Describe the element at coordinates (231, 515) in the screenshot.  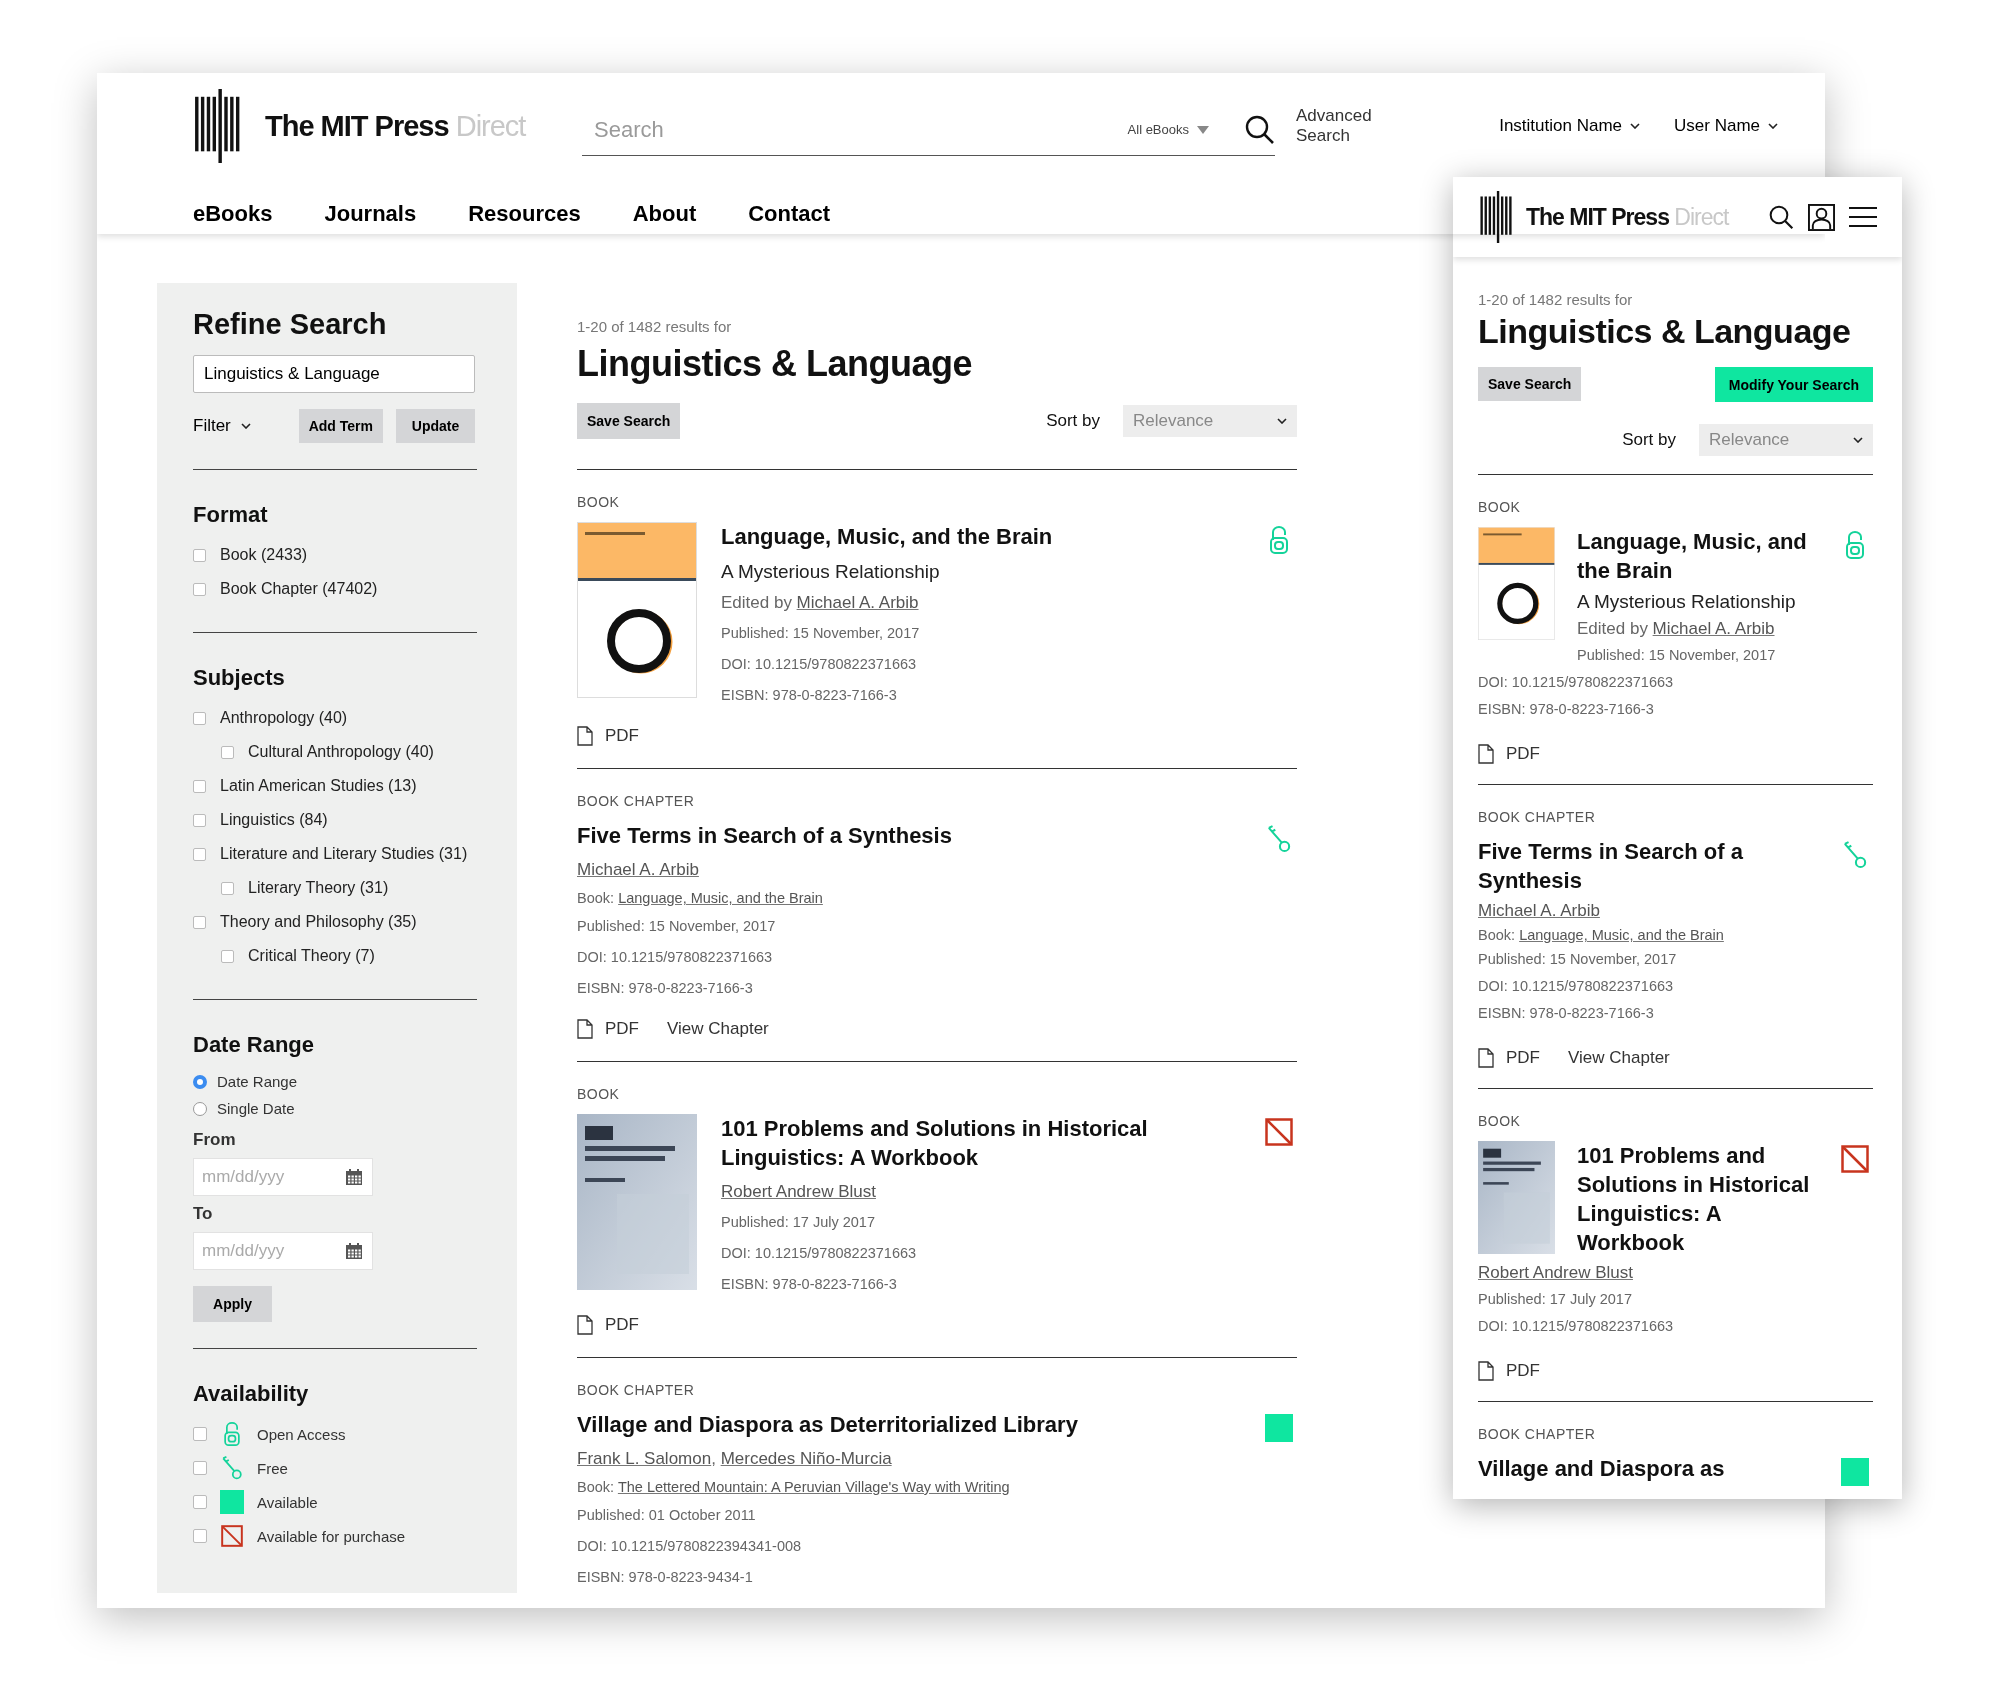
I see `facet-heading: Format` at that location.